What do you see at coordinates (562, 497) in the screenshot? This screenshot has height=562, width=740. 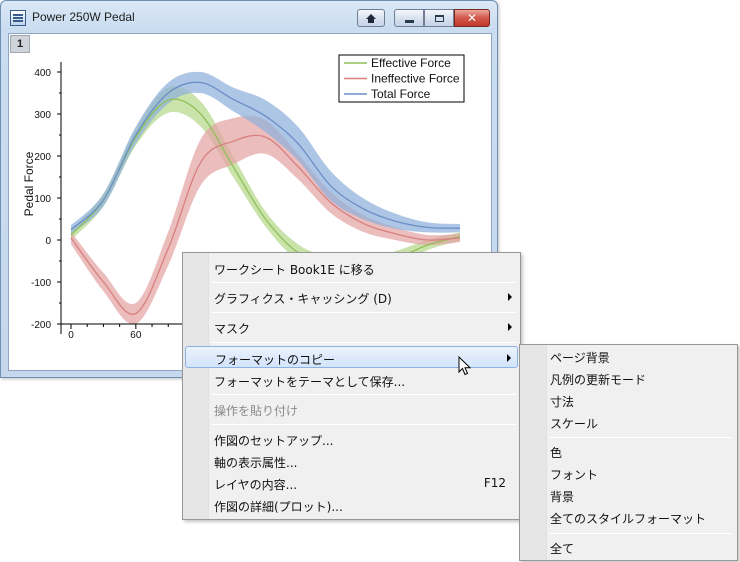 I see `submenu-item-label: 背景` at bounding box center [562, 497].